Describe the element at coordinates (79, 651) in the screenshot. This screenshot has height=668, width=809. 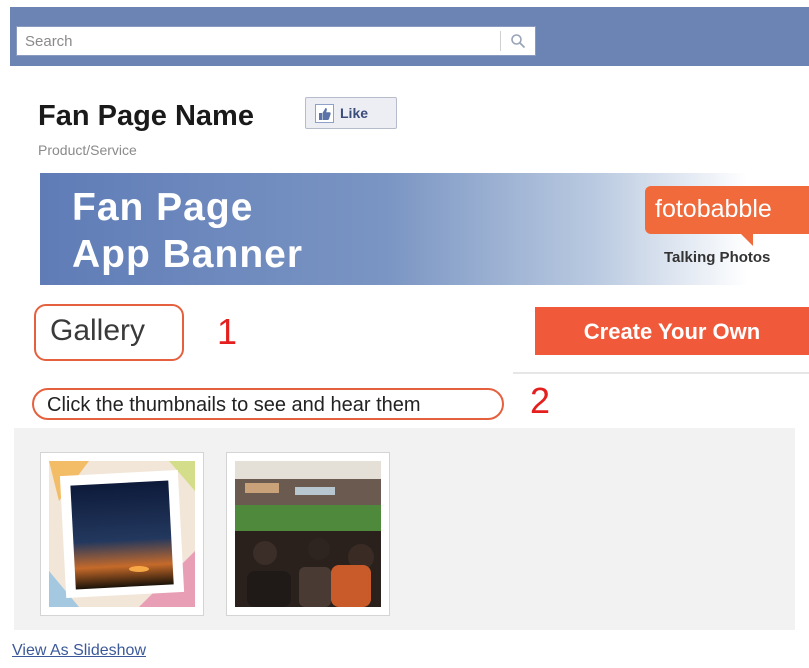
I see `view-as-slideshow-link: View As Slideshow` at that location.